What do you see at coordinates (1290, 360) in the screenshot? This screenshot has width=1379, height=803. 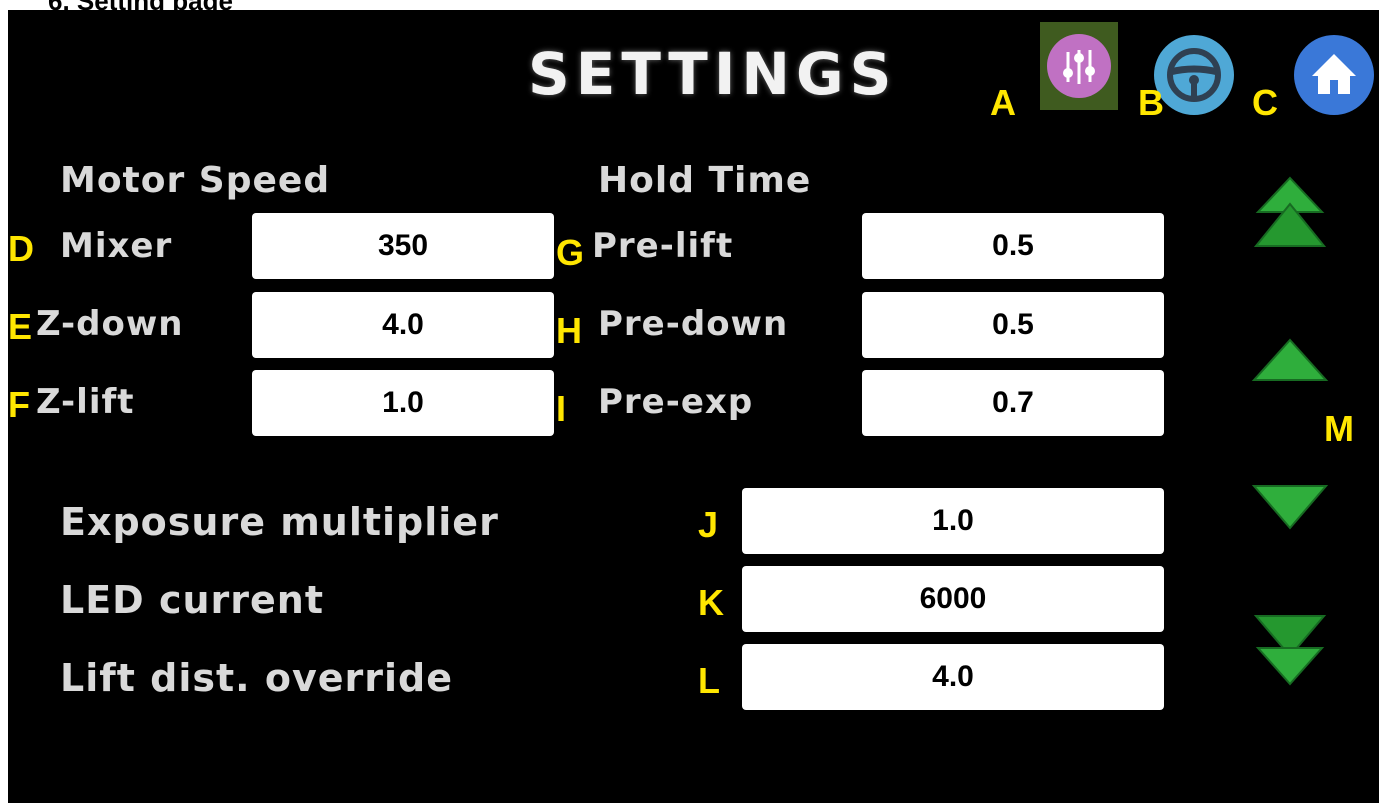 I see `up-arrow-icon` at bounding box center [1290, 360].